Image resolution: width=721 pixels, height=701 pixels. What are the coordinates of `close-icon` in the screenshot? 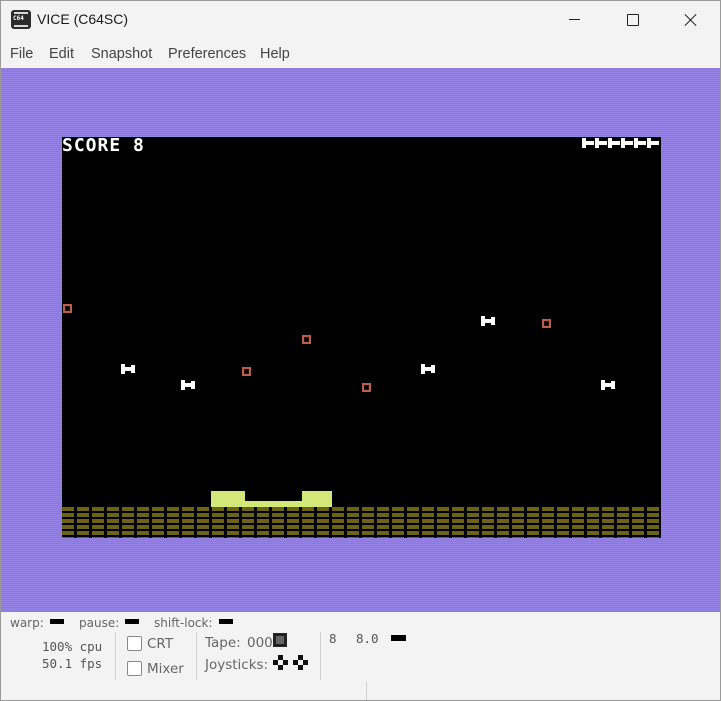 It's located at (691, 20).